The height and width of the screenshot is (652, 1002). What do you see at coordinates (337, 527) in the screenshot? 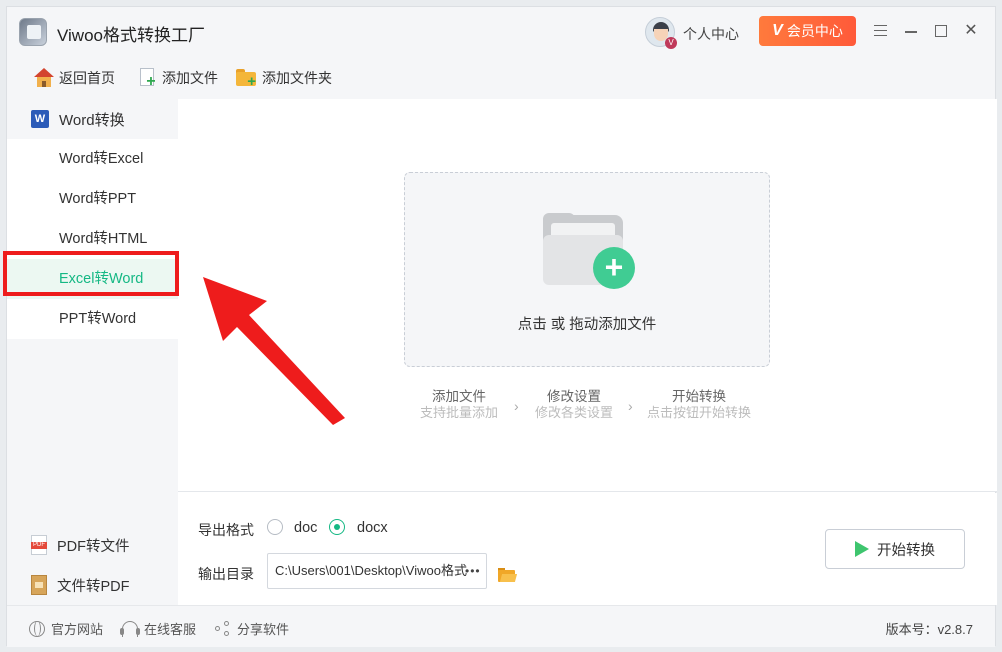
I see `format-radio-docx` at bounding box center [337, 527].